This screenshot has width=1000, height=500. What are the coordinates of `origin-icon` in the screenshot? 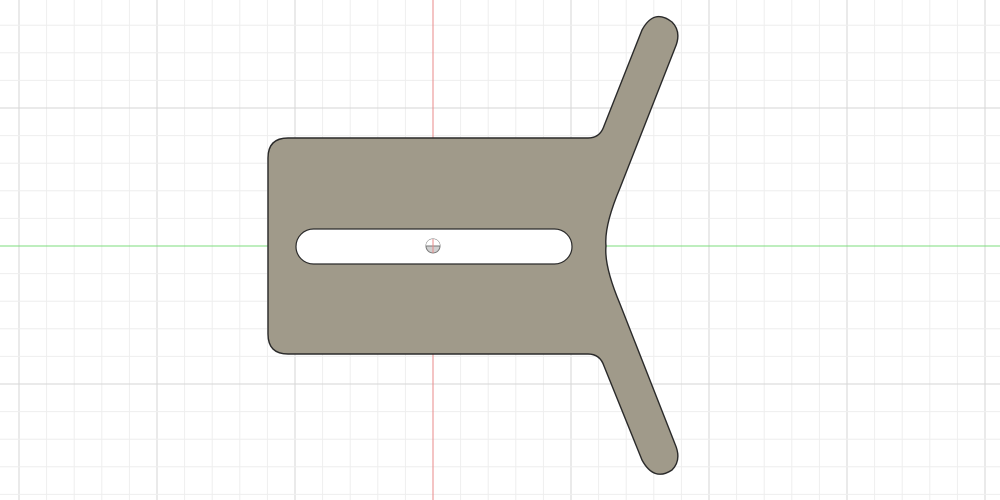 It's located at (433, 246).